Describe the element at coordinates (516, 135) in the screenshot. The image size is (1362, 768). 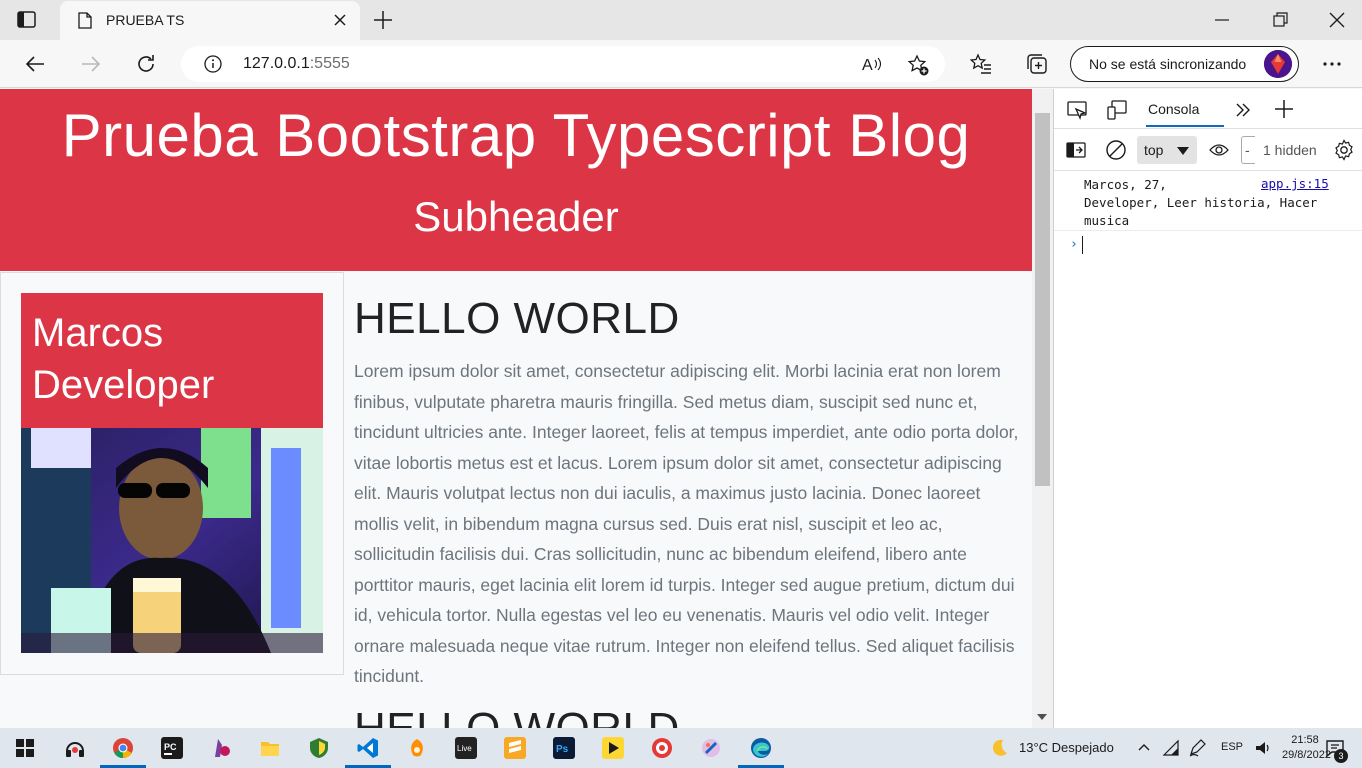
I see `page-title: Prueba Bootstrap Typescript Blog` at that location.